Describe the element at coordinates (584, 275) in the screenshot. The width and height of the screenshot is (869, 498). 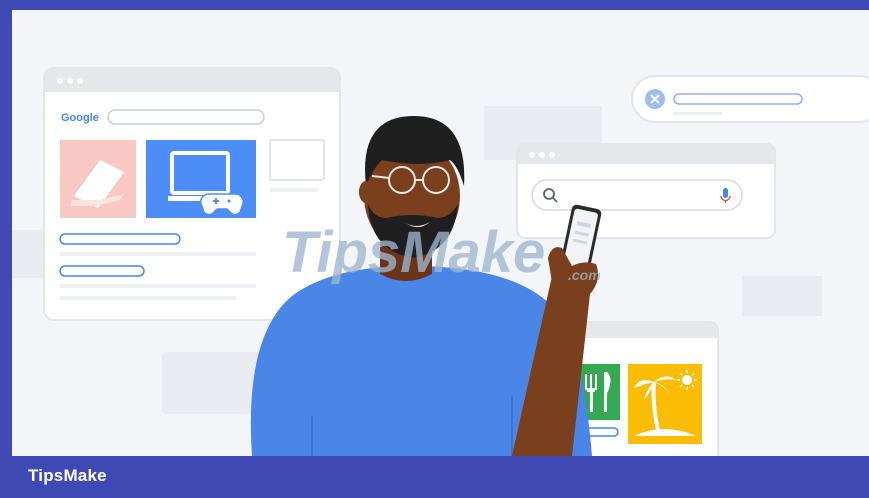
I see `watermark-suffix: .com` at that location.